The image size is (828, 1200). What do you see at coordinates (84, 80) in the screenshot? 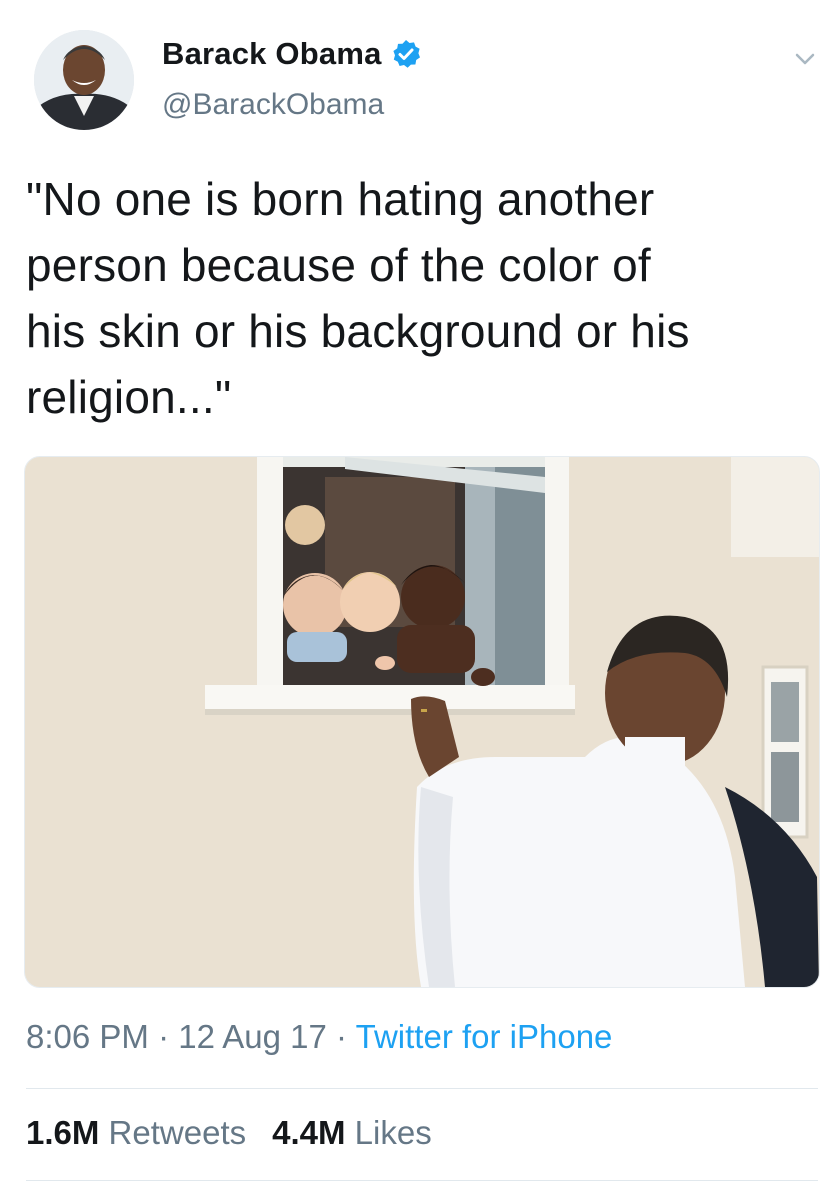
I see `avatar` at bounding box center [84, 80].